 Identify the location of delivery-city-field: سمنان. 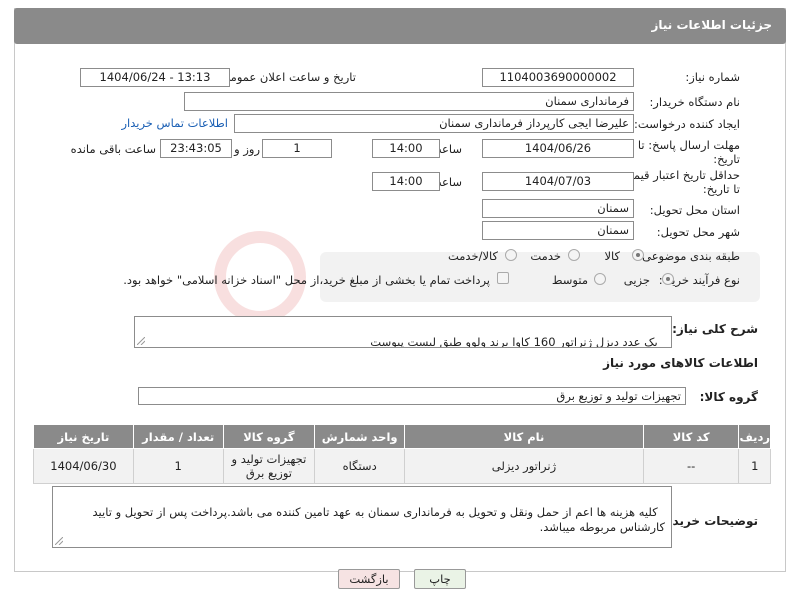
(558, 230).